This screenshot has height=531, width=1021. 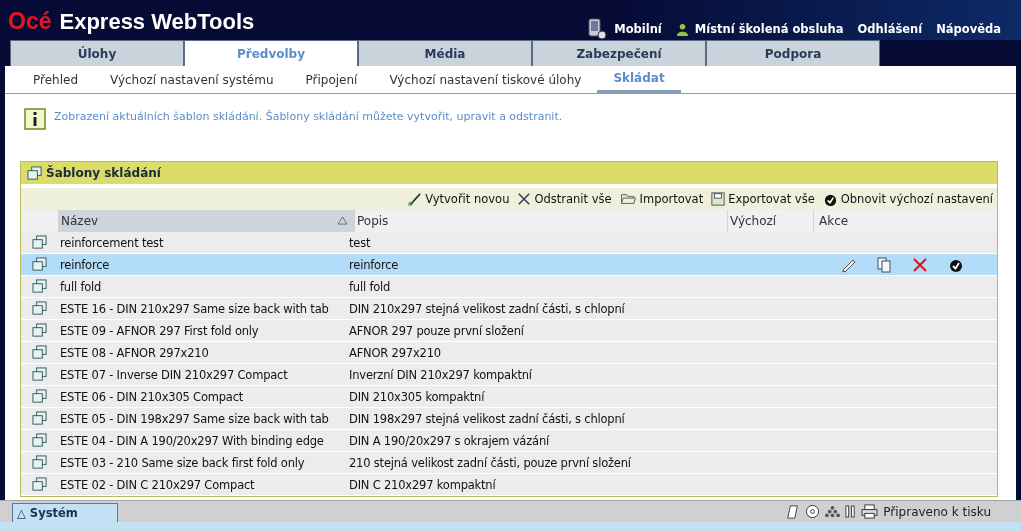 I want to click on table-row: ESTE 07 - Inverse DIN 210x297 Compact Inverzní DIN 210x297 kompaktní, so click(x=509, y=375).